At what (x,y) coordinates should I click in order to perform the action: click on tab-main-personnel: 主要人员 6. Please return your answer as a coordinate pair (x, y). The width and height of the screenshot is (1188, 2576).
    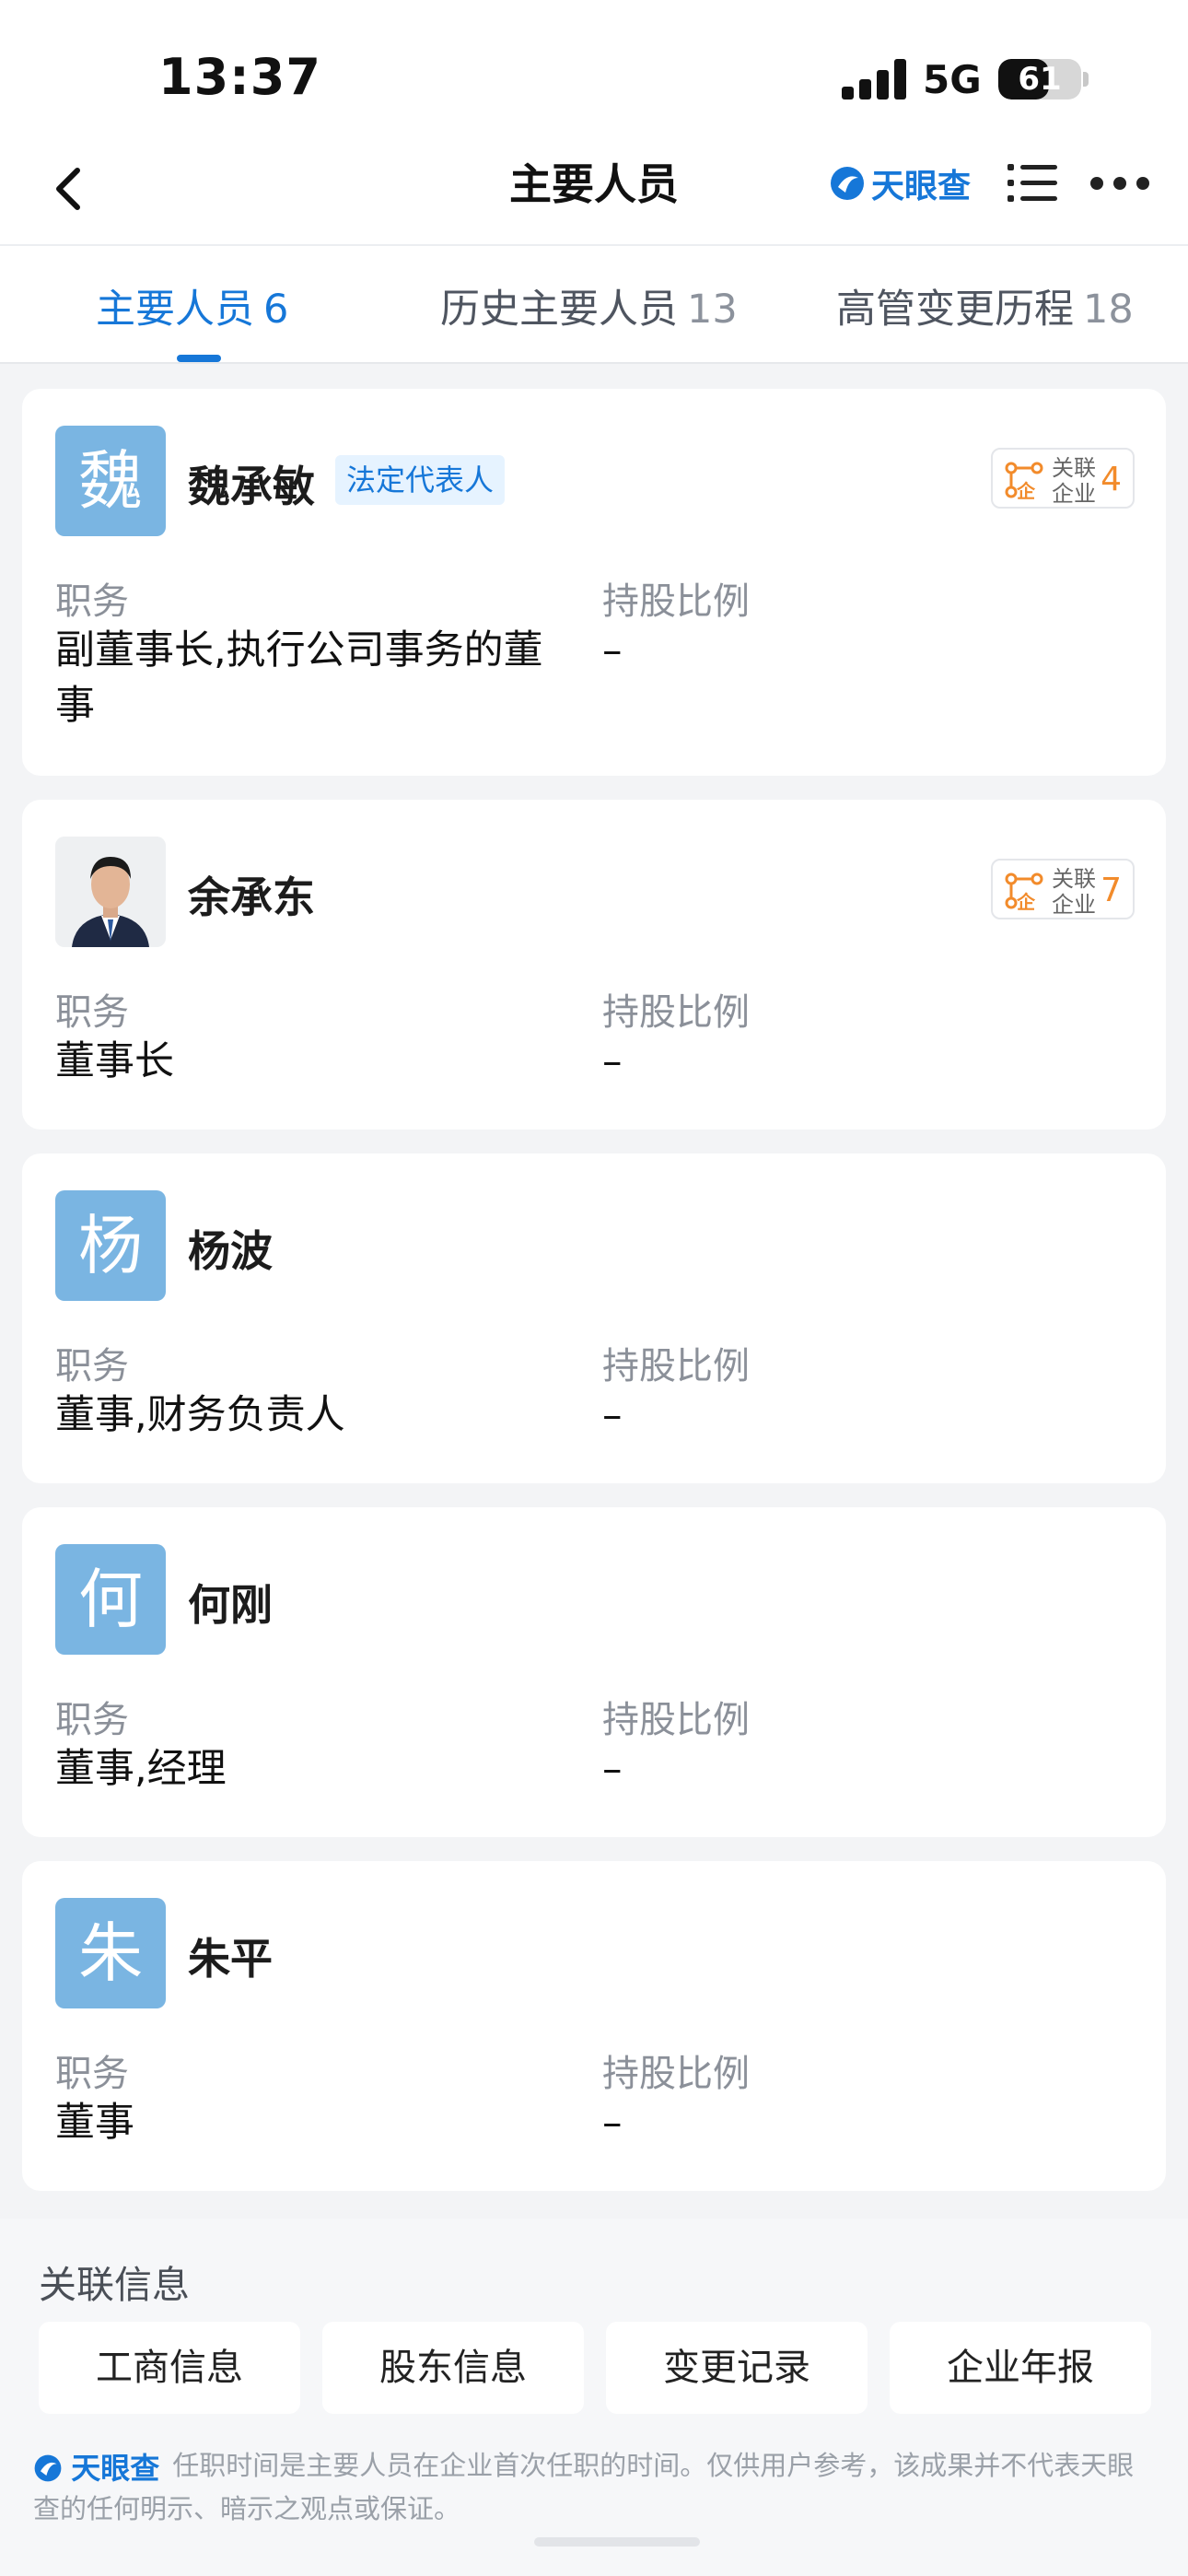
    Looking at the image, I should click on (192, 305).